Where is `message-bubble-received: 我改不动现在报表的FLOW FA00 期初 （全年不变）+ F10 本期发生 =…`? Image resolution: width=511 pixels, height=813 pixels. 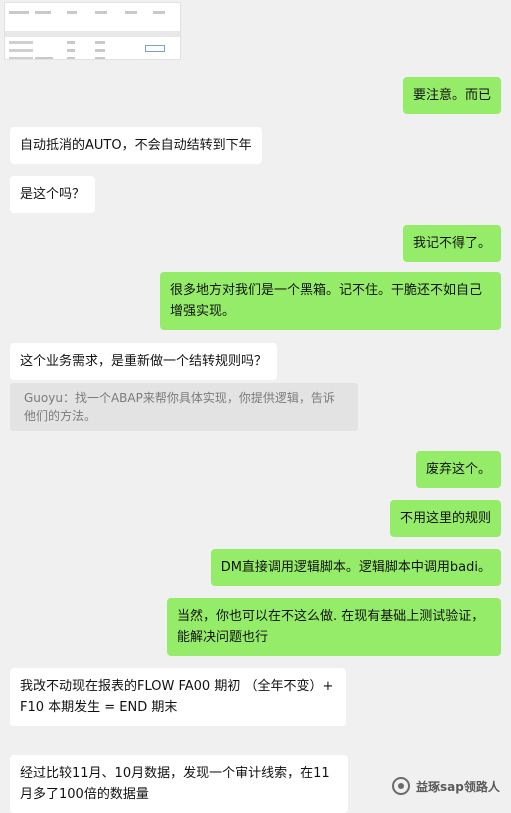
message-bubble-received: 我改不动现在报表的FLOW FA00 期初 （全年不变）+ F10 本期发生 =… is located at coordinates (178, 697).